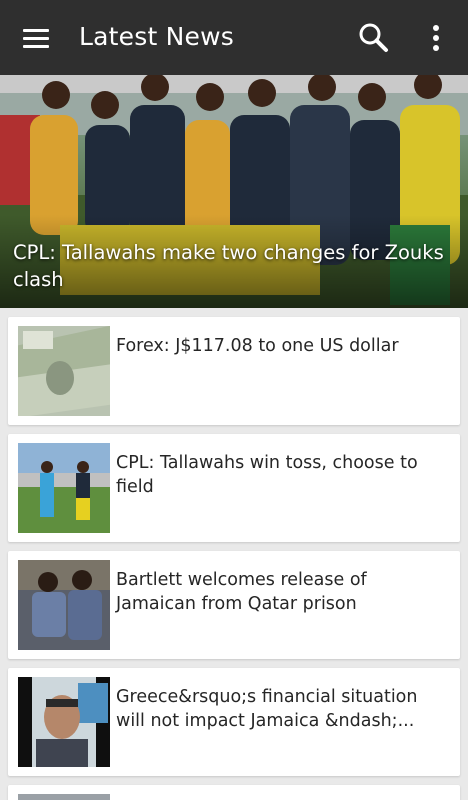  I want to click on more-options-button, so click(436, 38).